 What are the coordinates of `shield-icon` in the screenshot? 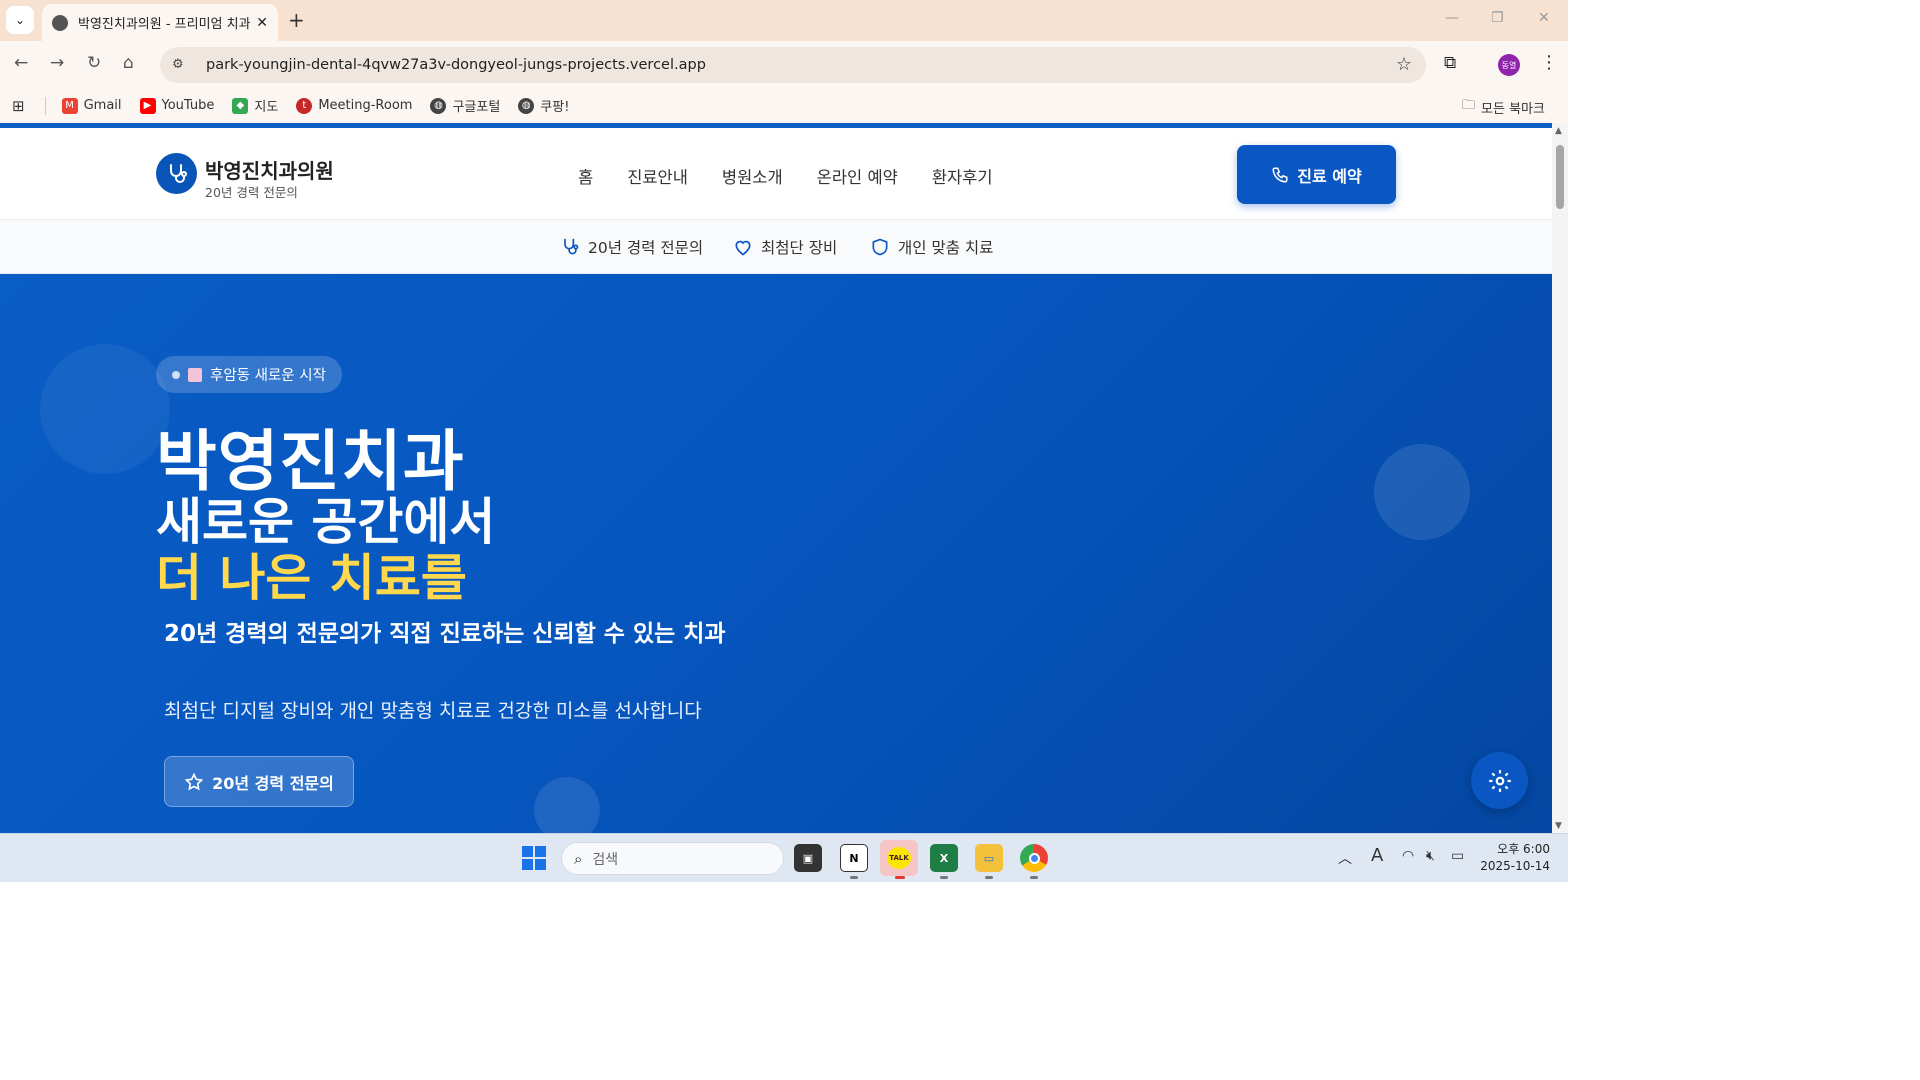 It's located at (880, 247).